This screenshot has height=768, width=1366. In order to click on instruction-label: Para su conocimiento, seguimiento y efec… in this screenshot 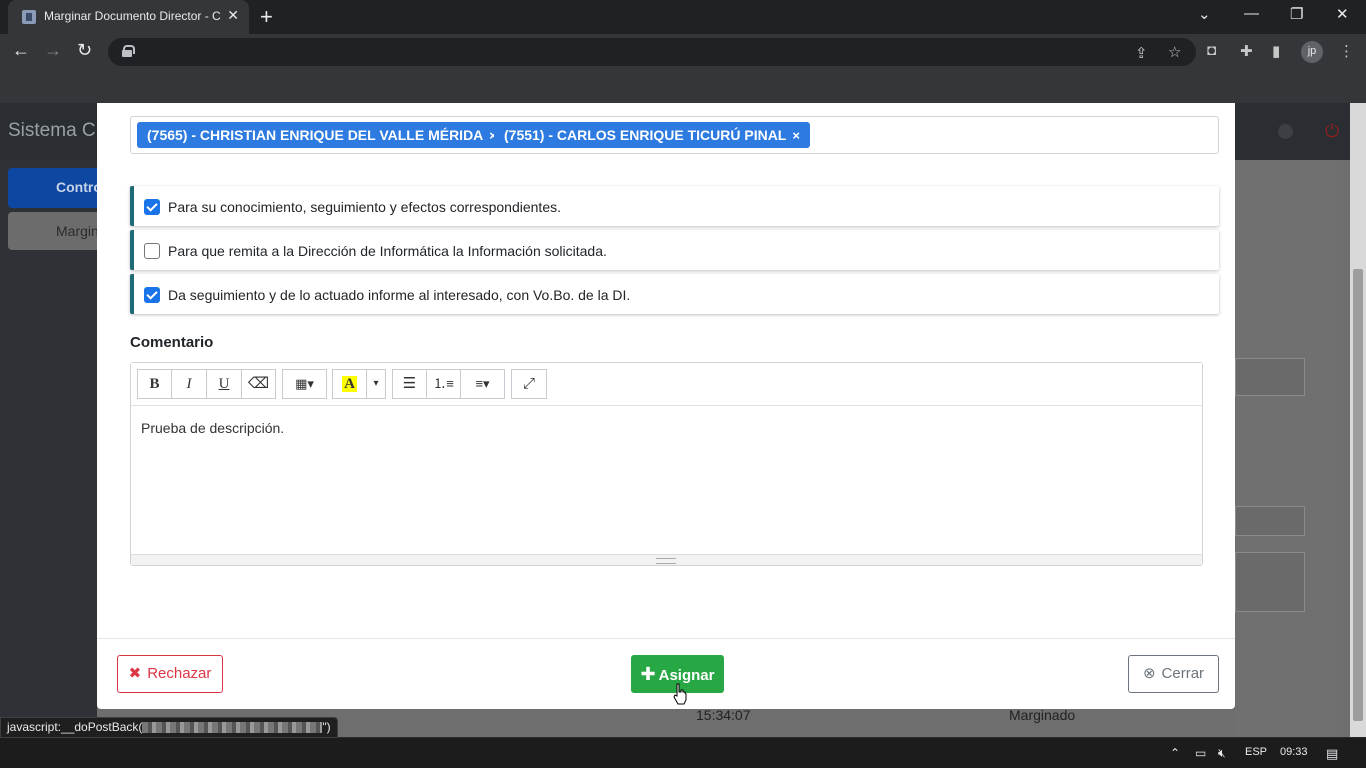, I will do `click(364, 207)`.